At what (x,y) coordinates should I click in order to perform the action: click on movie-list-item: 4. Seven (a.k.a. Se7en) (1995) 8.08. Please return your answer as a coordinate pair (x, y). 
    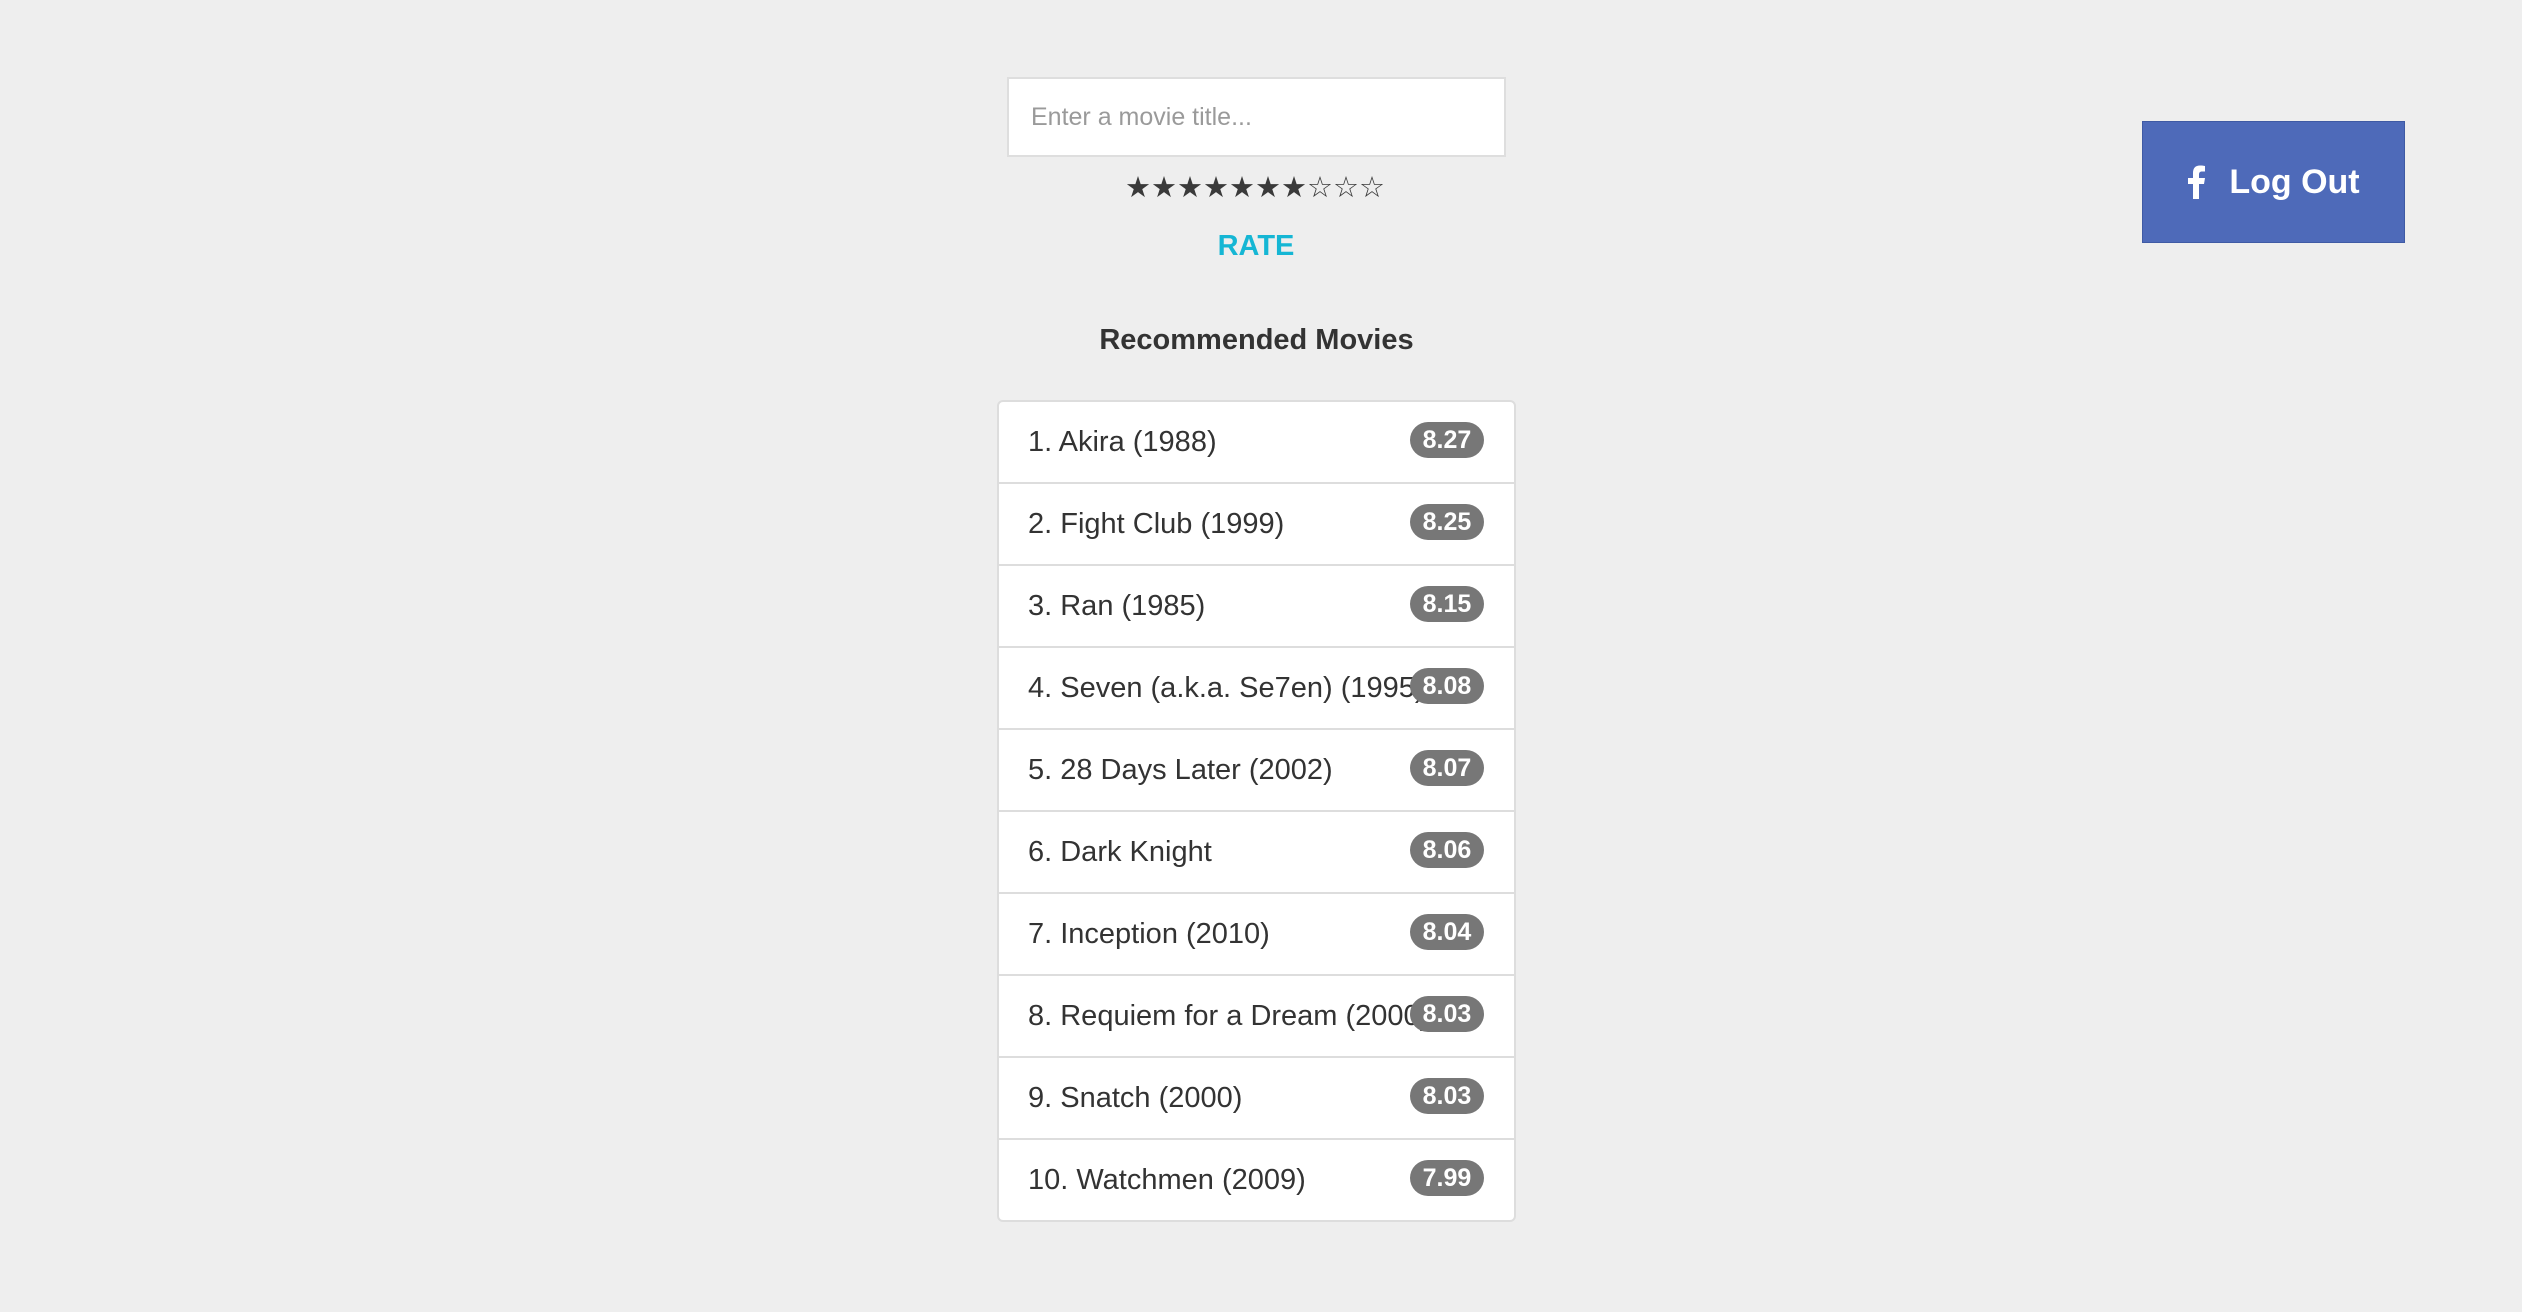
    Looking at the image, I should click on (1256, 687).